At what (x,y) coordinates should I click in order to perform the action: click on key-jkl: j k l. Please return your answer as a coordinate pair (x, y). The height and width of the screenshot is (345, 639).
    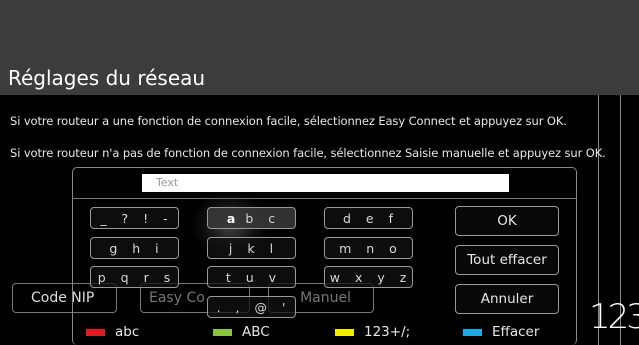
    Looking at the image, I should click on (251, 248).